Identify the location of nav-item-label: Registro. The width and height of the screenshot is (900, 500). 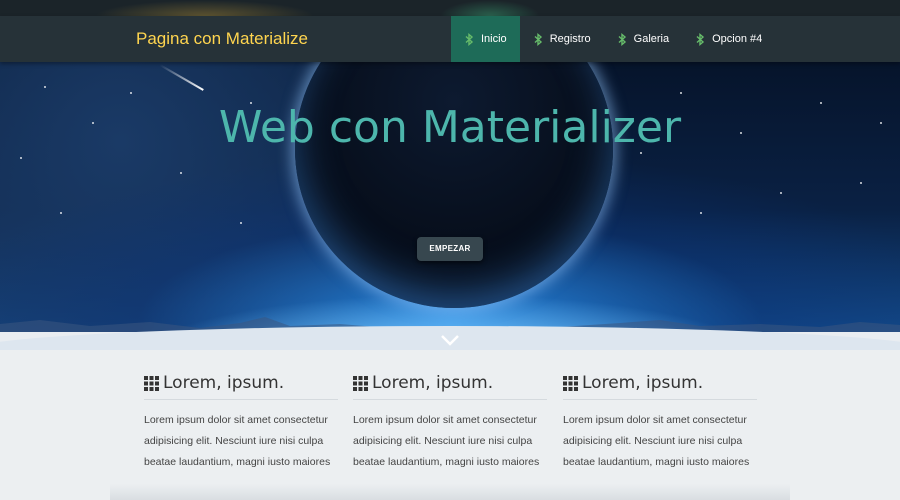
(570, 39).